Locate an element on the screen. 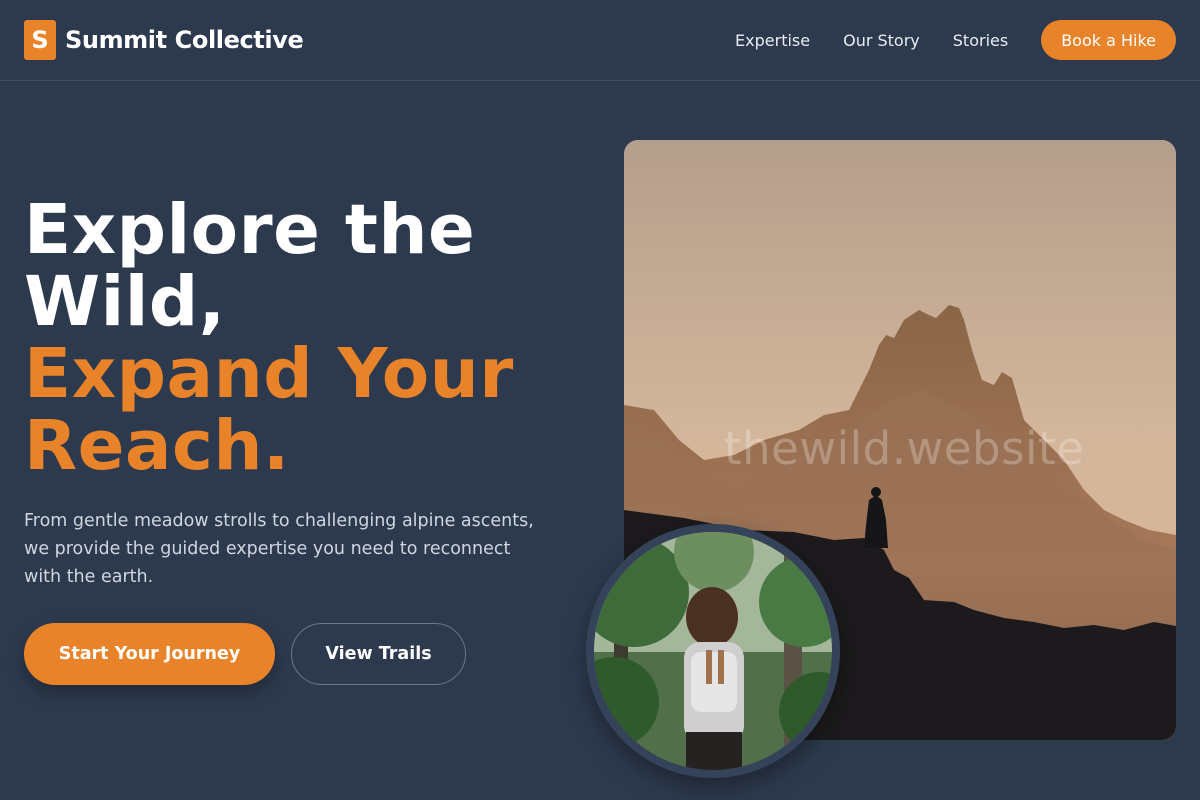 The height and width of the screenshot is (800, 1200). nav-link-our-story: Our Story is located at coordinates (881, 40).